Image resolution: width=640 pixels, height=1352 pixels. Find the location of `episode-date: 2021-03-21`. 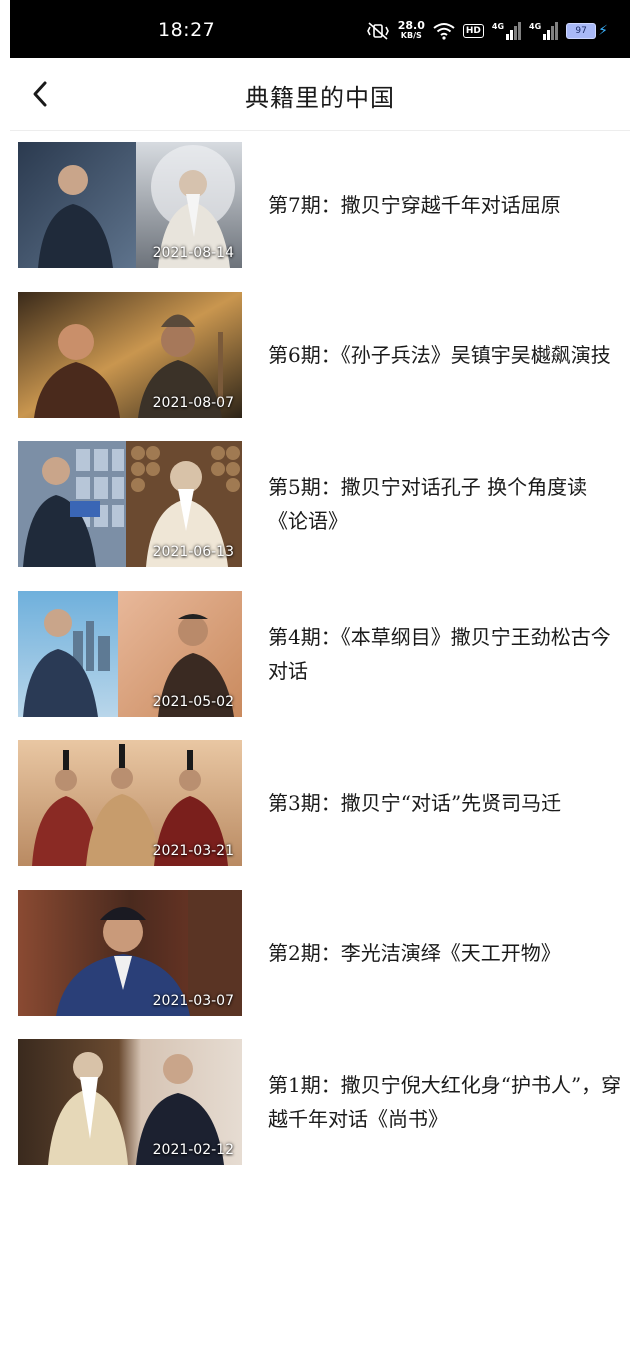

episode-date: 2021-03-21 is located at coordinates (193, 851).